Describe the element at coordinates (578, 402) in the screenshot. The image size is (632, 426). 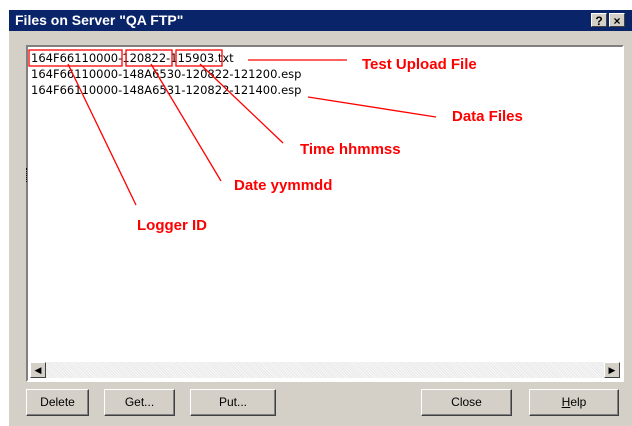
I see `help-label-rest: elp` at that location.